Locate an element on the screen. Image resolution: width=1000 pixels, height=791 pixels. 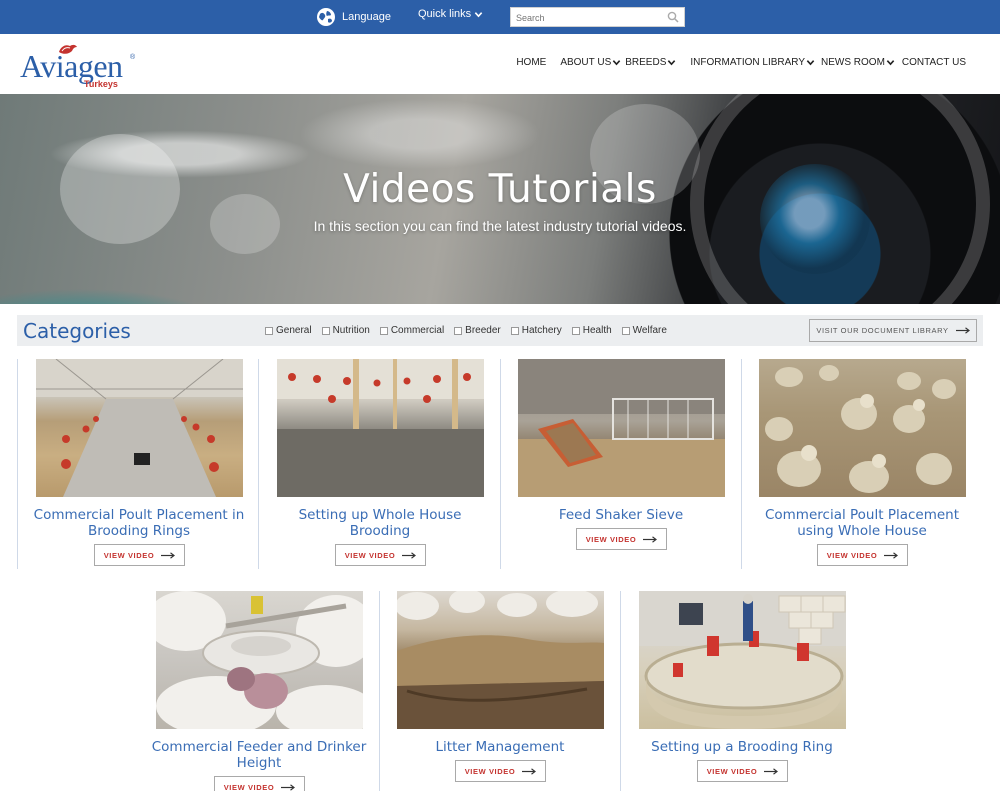
feeder-drinker-image is located at coordinates (259, 660).